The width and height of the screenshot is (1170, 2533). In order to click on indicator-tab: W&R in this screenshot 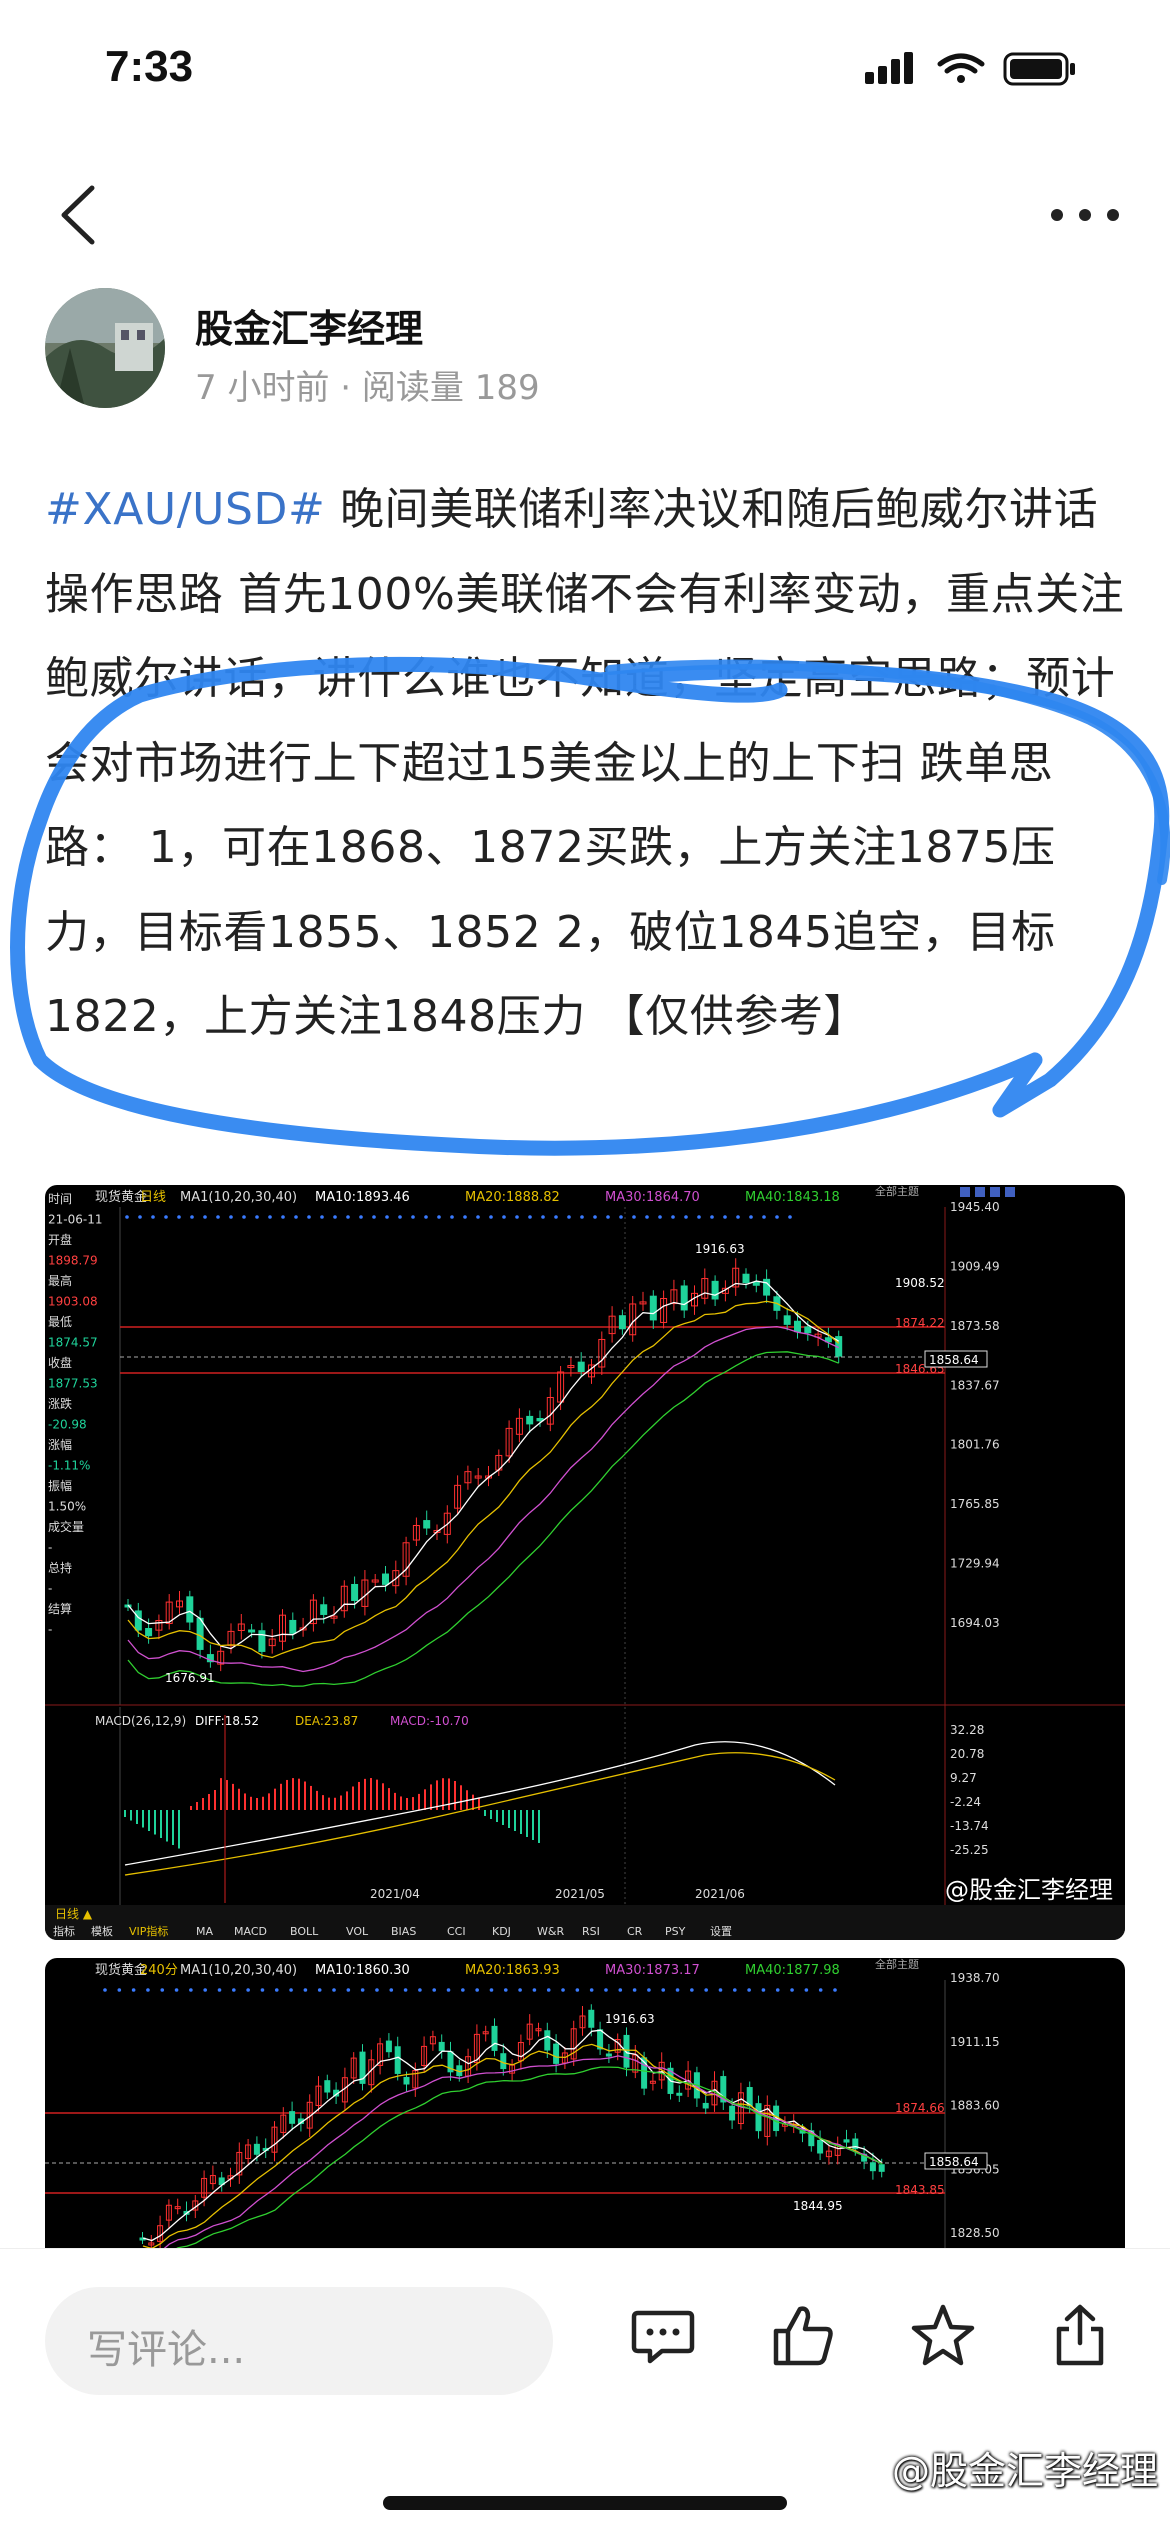, I will do `click(550, 1931)`.